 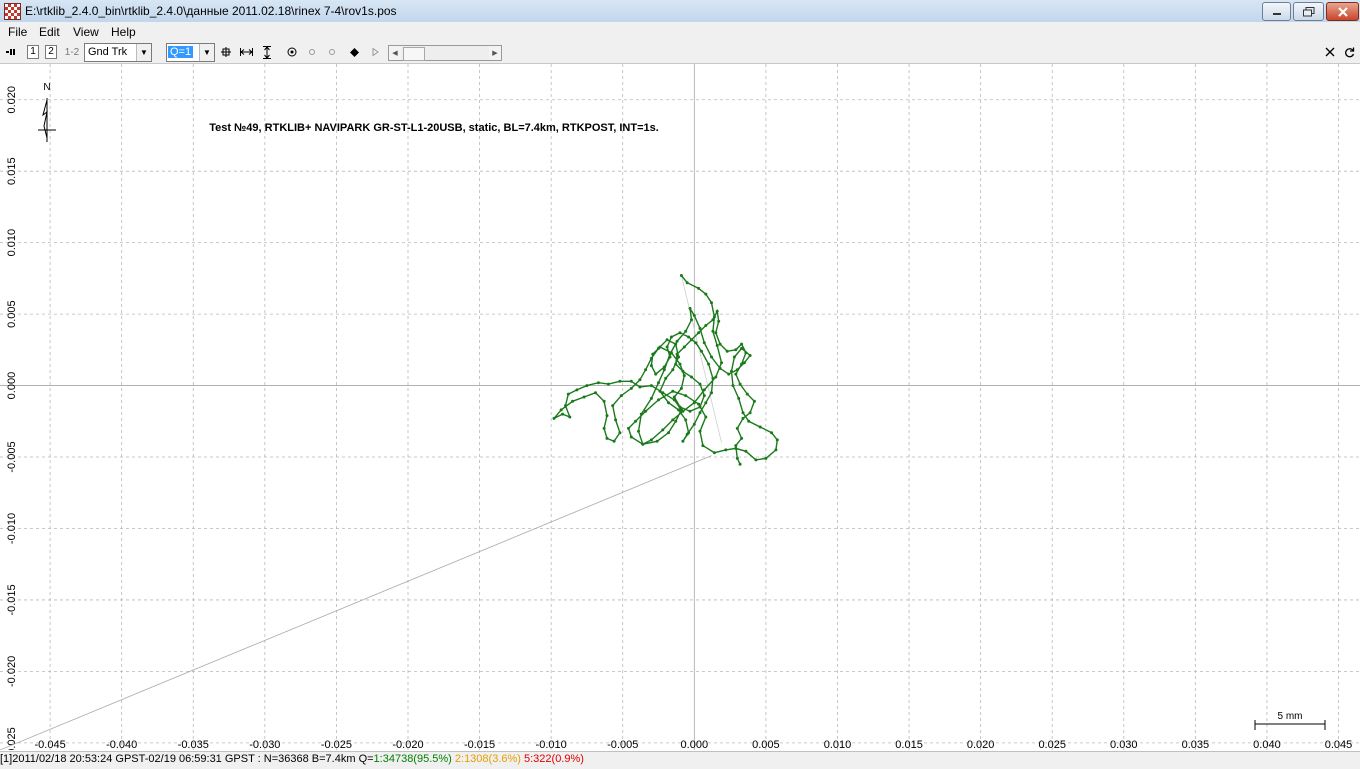 I want to click on solution-2-button: 2, so click(x=51, y=52).